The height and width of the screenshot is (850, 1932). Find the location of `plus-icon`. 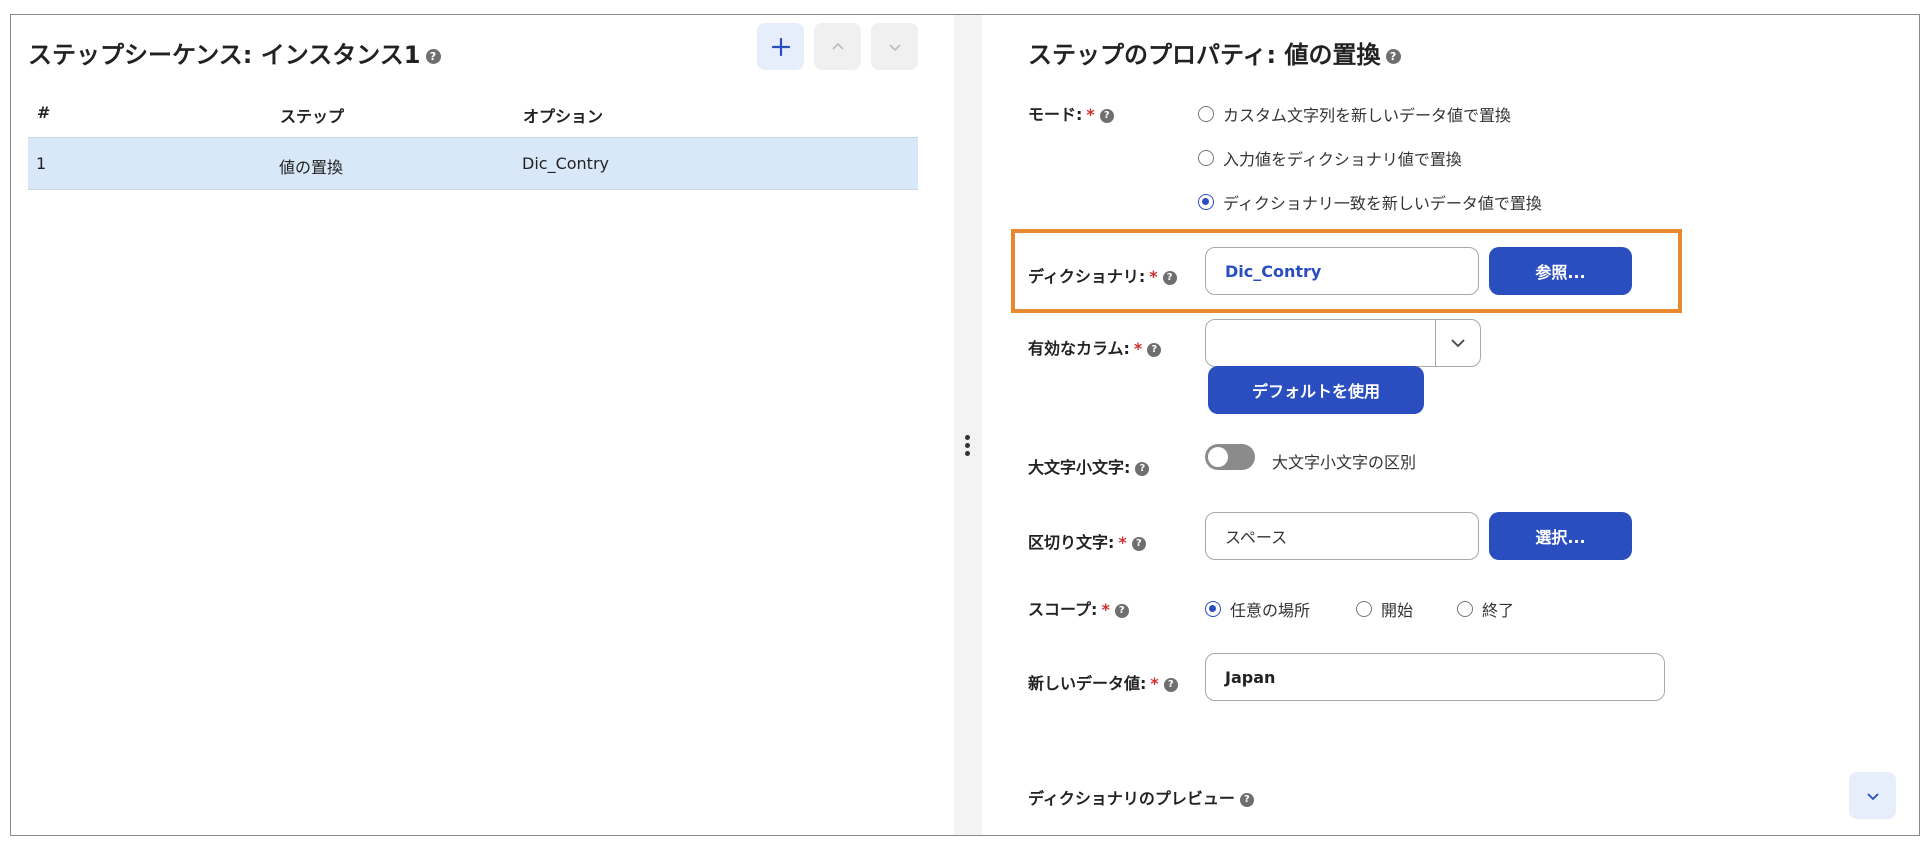

plus-icon is located at coordinates (780, 46).